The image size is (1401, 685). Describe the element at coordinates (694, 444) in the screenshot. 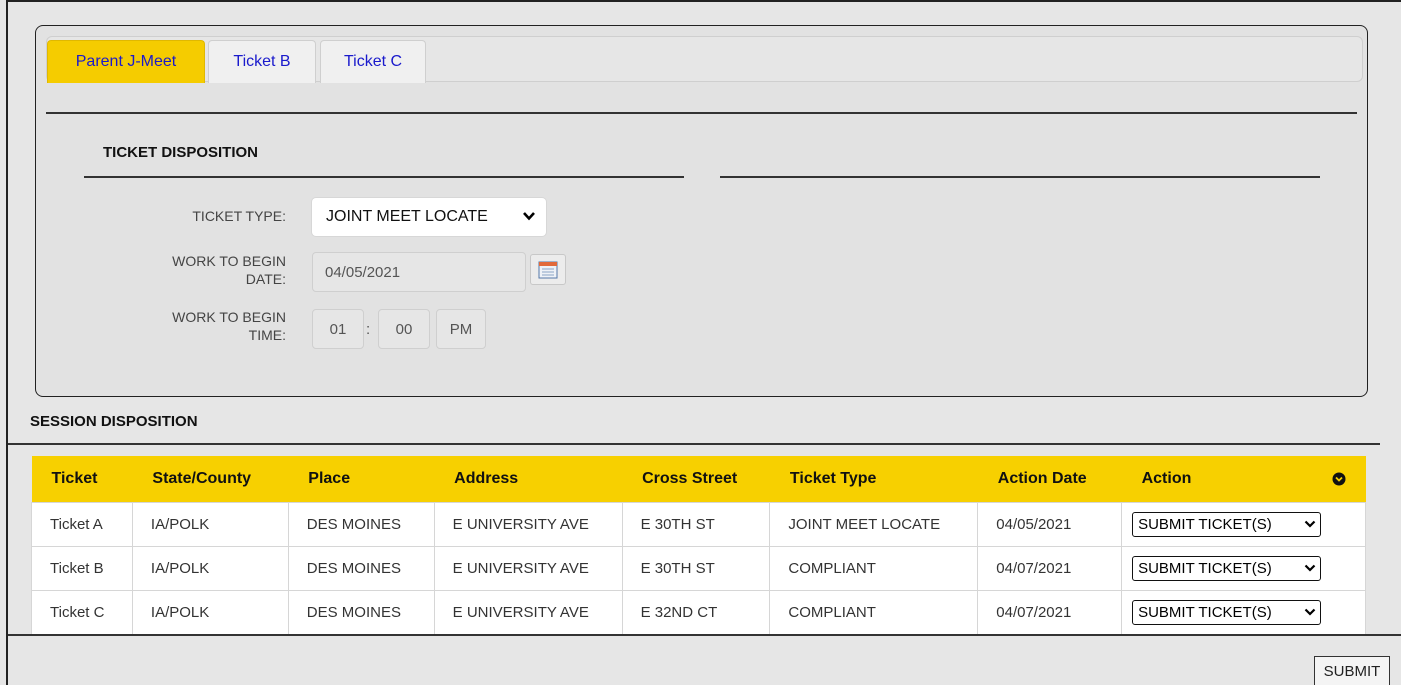

I see `session-divider` at that location.